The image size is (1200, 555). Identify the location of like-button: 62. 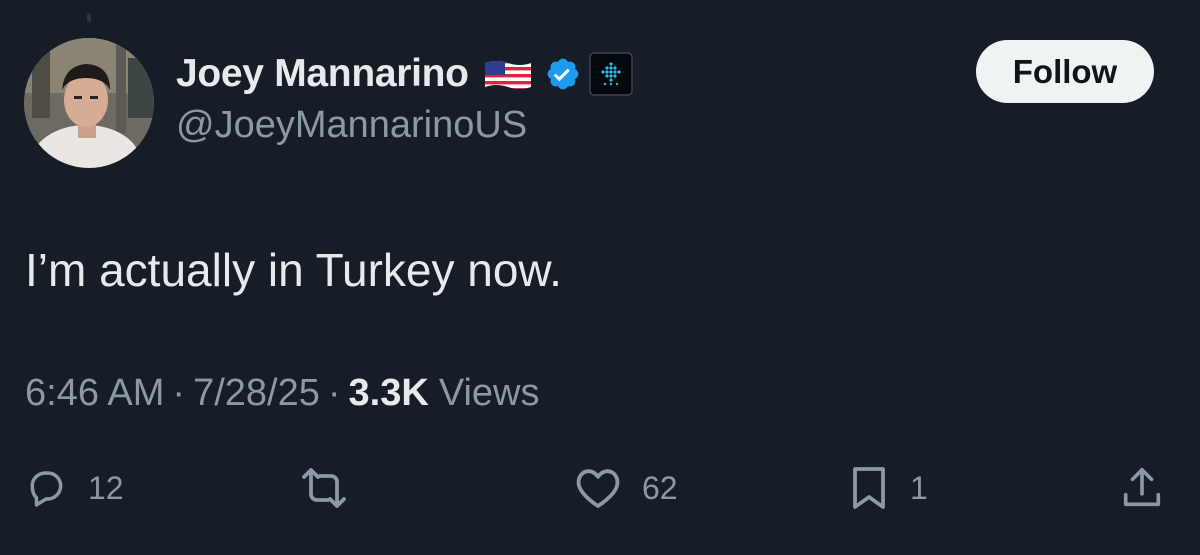
(626, 488).